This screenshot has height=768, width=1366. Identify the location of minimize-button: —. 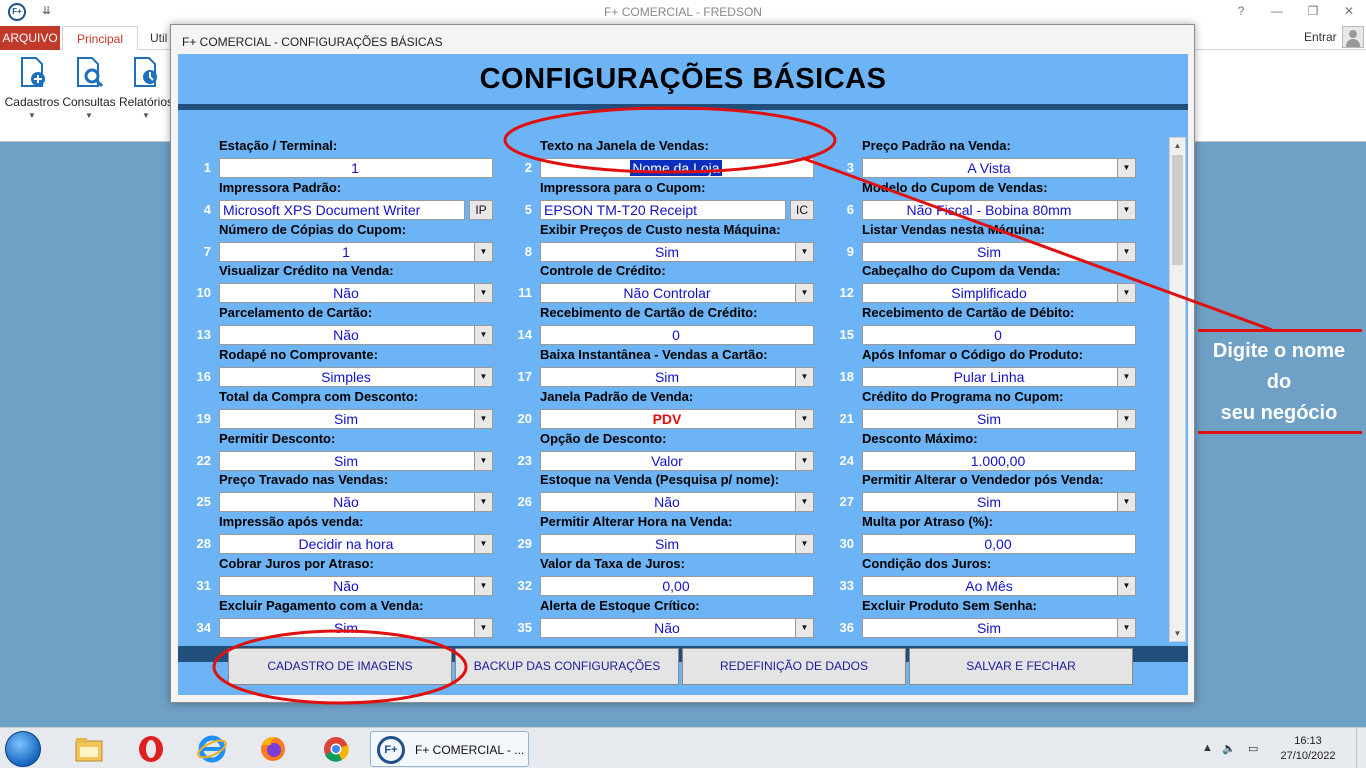
(1277, 11).